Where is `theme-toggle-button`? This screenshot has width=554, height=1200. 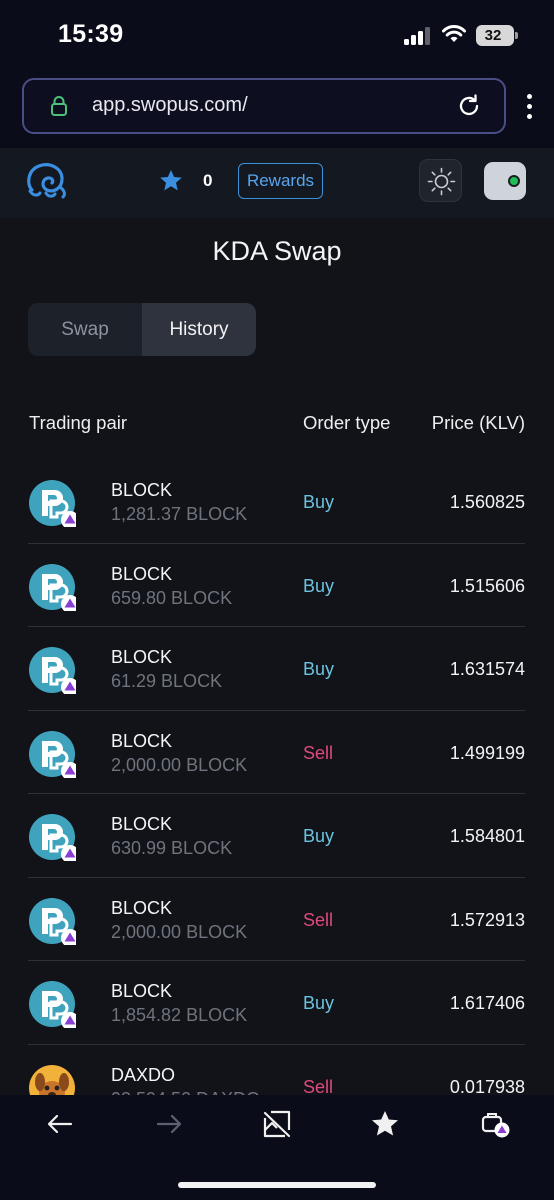 theme-toggle-button is located at coordinates (440, 180).